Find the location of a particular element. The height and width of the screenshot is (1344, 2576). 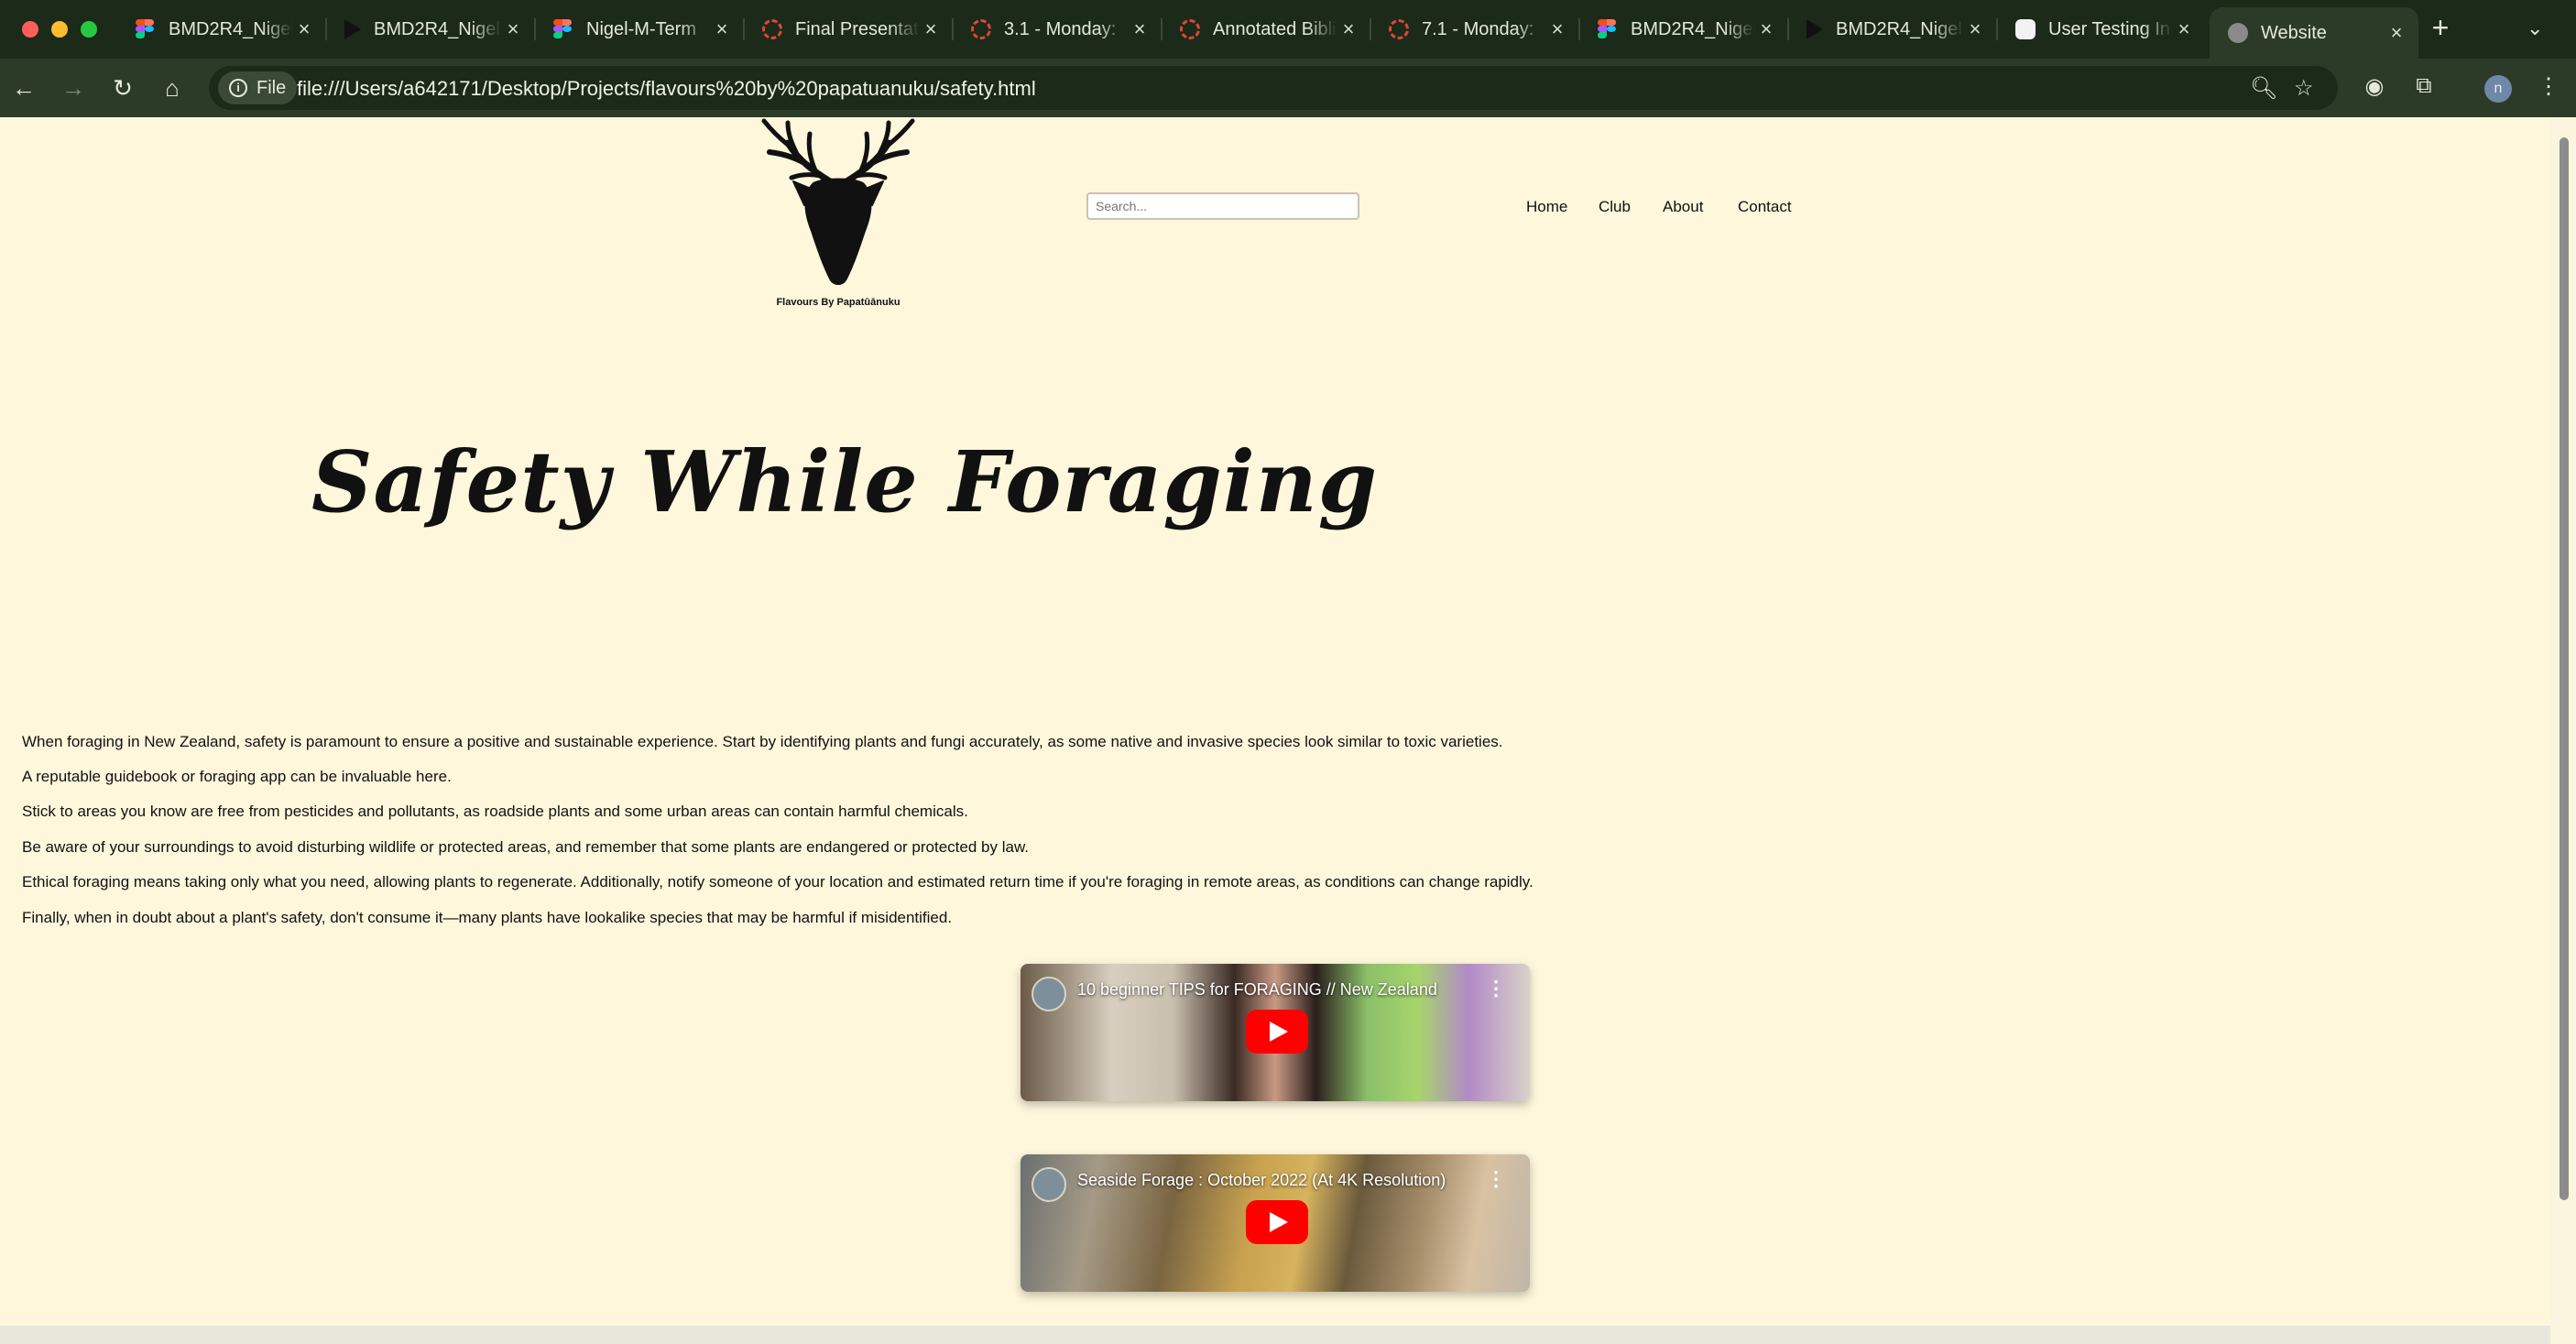

tab-search-chevron-icon: ⌄ is located at coordinates (2535, 28).